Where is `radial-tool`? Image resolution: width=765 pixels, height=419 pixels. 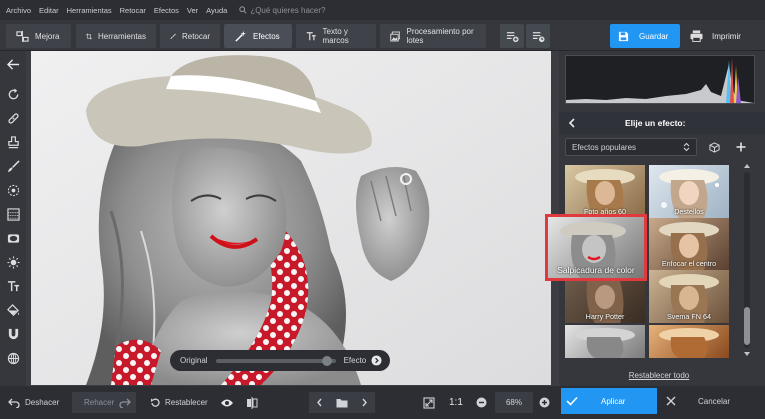
radial-tool is located at coordinates (13, 190).